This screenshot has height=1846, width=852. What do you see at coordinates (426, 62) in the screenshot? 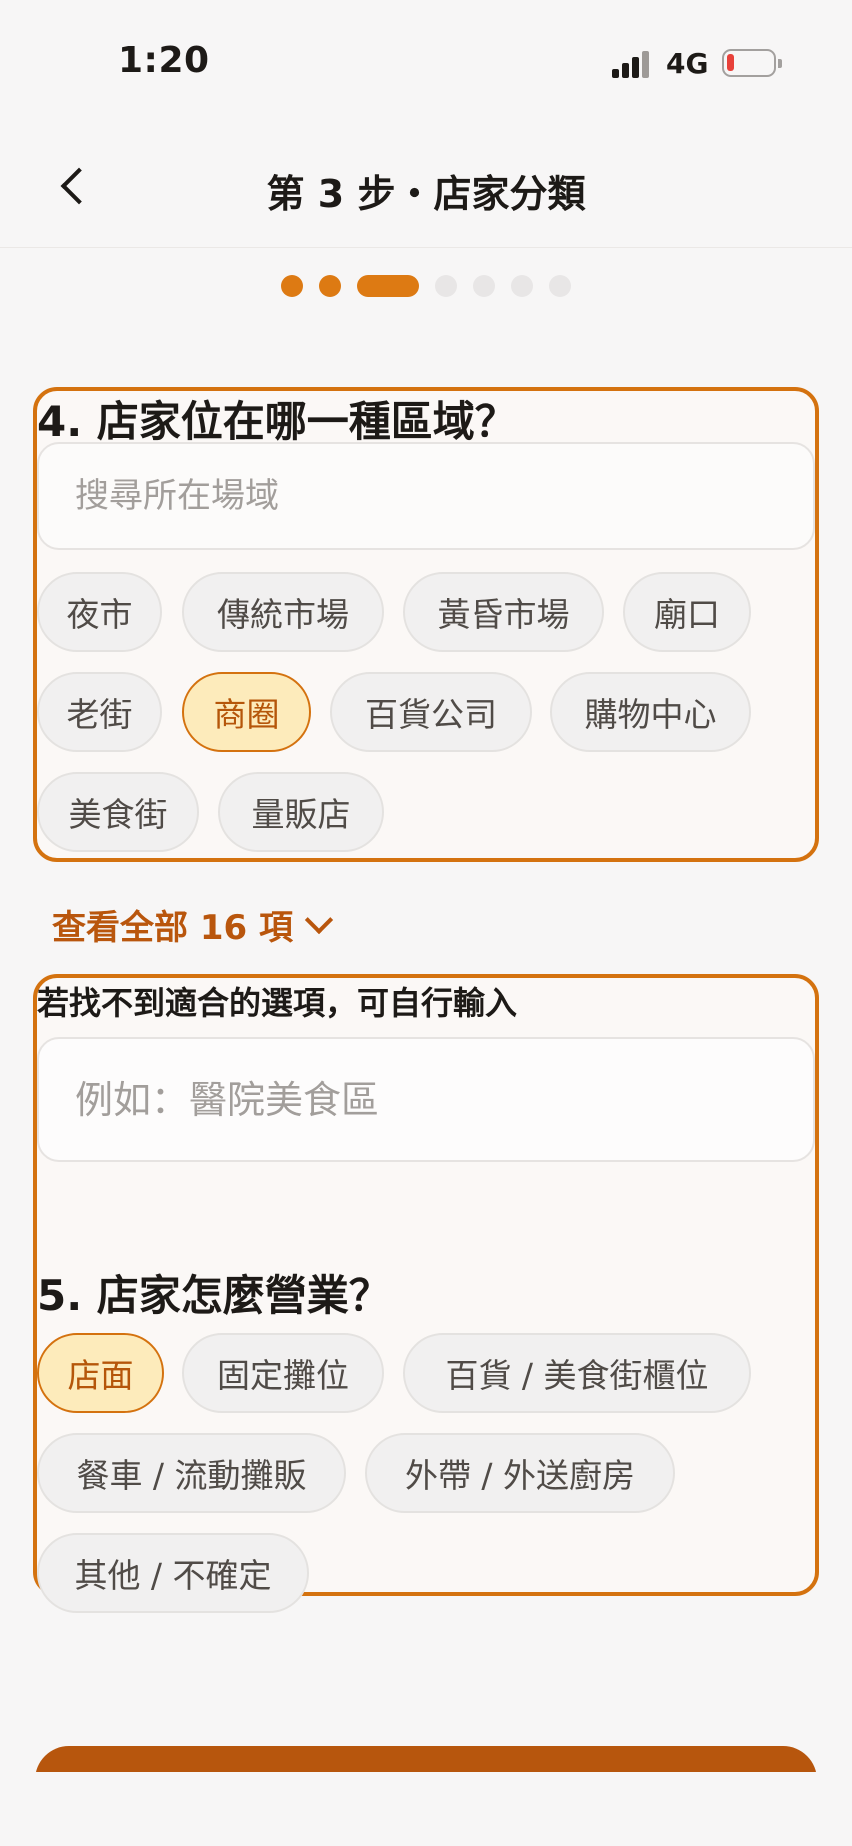
I see `status-bar: 1:20 4G` at bounding box center [426, 62].